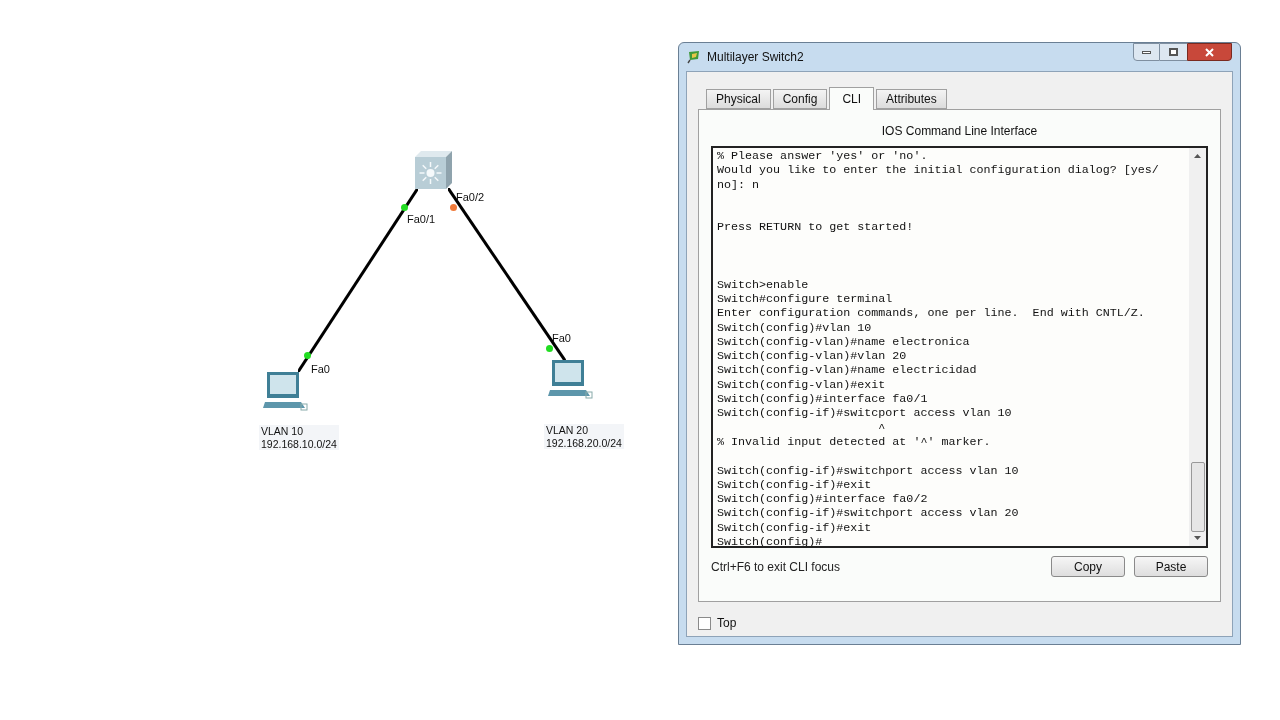 The height and width of the screenshot is (720, 1280). What do you see at coordinates (1197, 497) in the screenshot?
I see `scroll-thumb` at bounding box center [1197, 497].